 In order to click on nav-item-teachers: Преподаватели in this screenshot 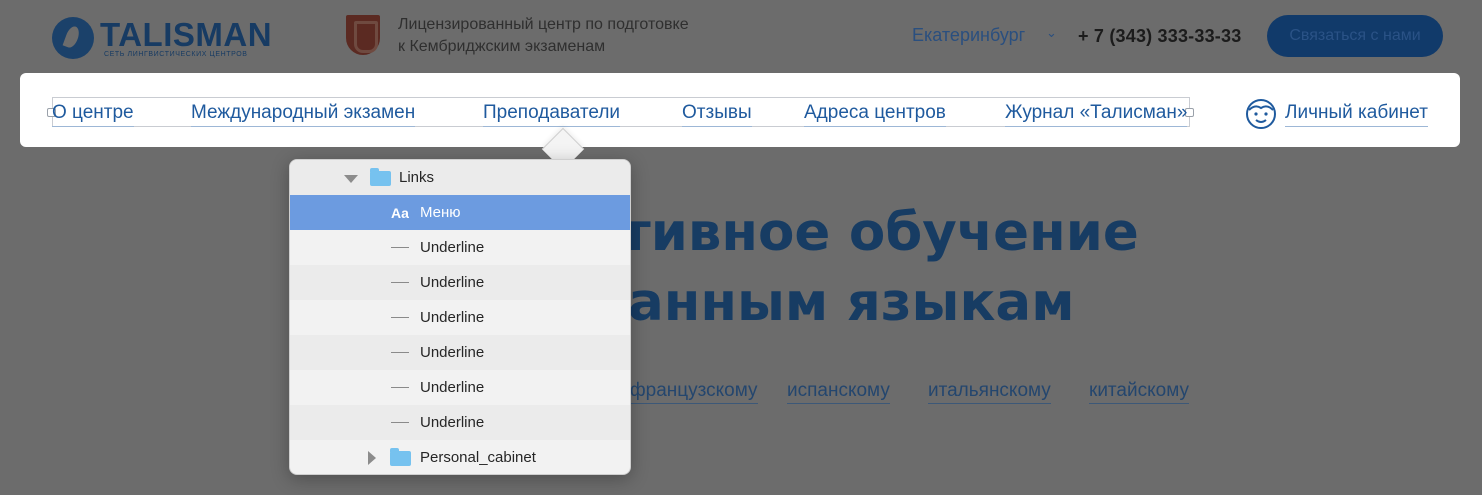, I will do `click(552, 114)`.